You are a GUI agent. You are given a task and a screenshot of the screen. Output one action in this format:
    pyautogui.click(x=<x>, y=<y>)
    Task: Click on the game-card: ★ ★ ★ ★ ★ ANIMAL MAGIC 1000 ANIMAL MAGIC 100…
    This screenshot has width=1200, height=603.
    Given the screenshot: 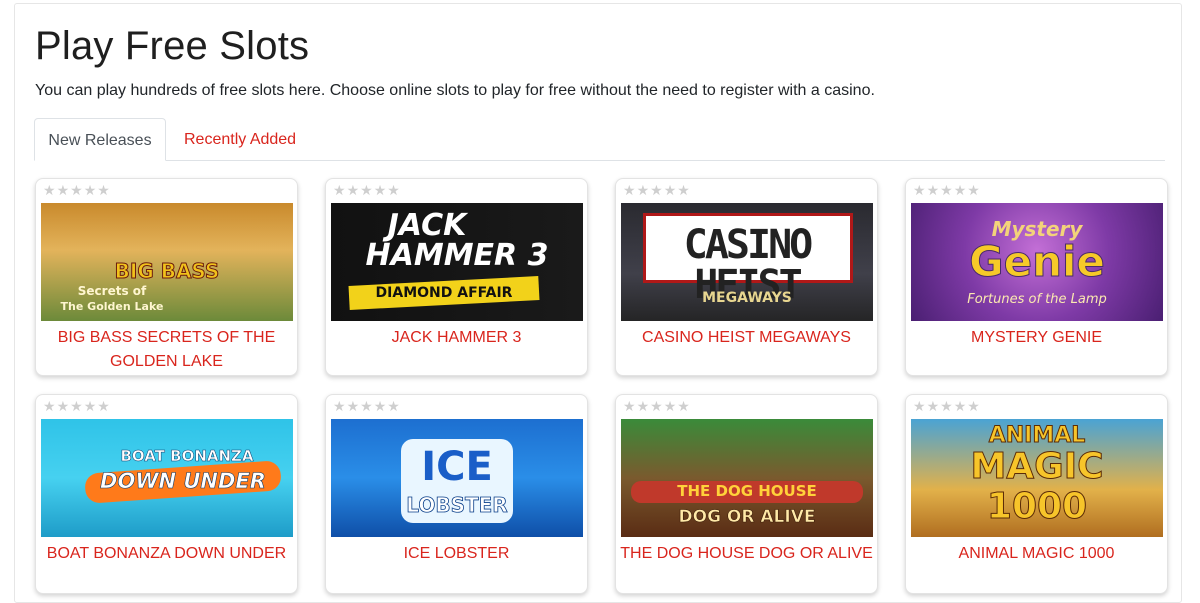 What is the action you would take?
    pyautogui.click(x=1036, y=494)
    